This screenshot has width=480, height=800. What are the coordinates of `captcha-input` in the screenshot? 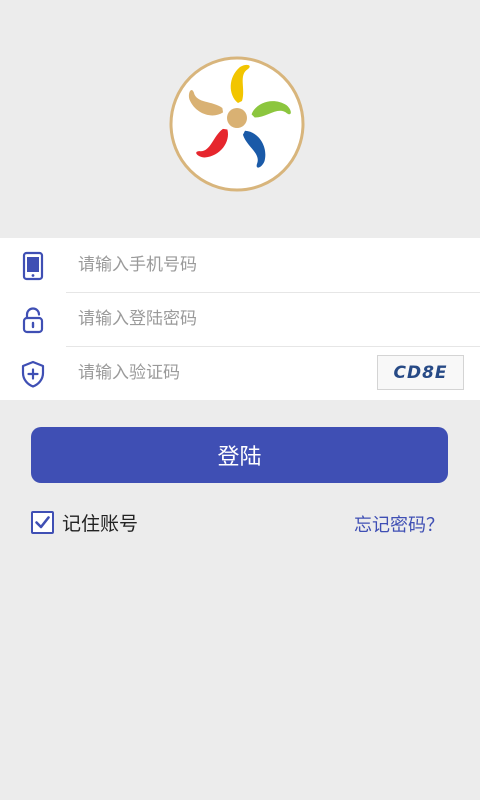 It's located at (218, 373).